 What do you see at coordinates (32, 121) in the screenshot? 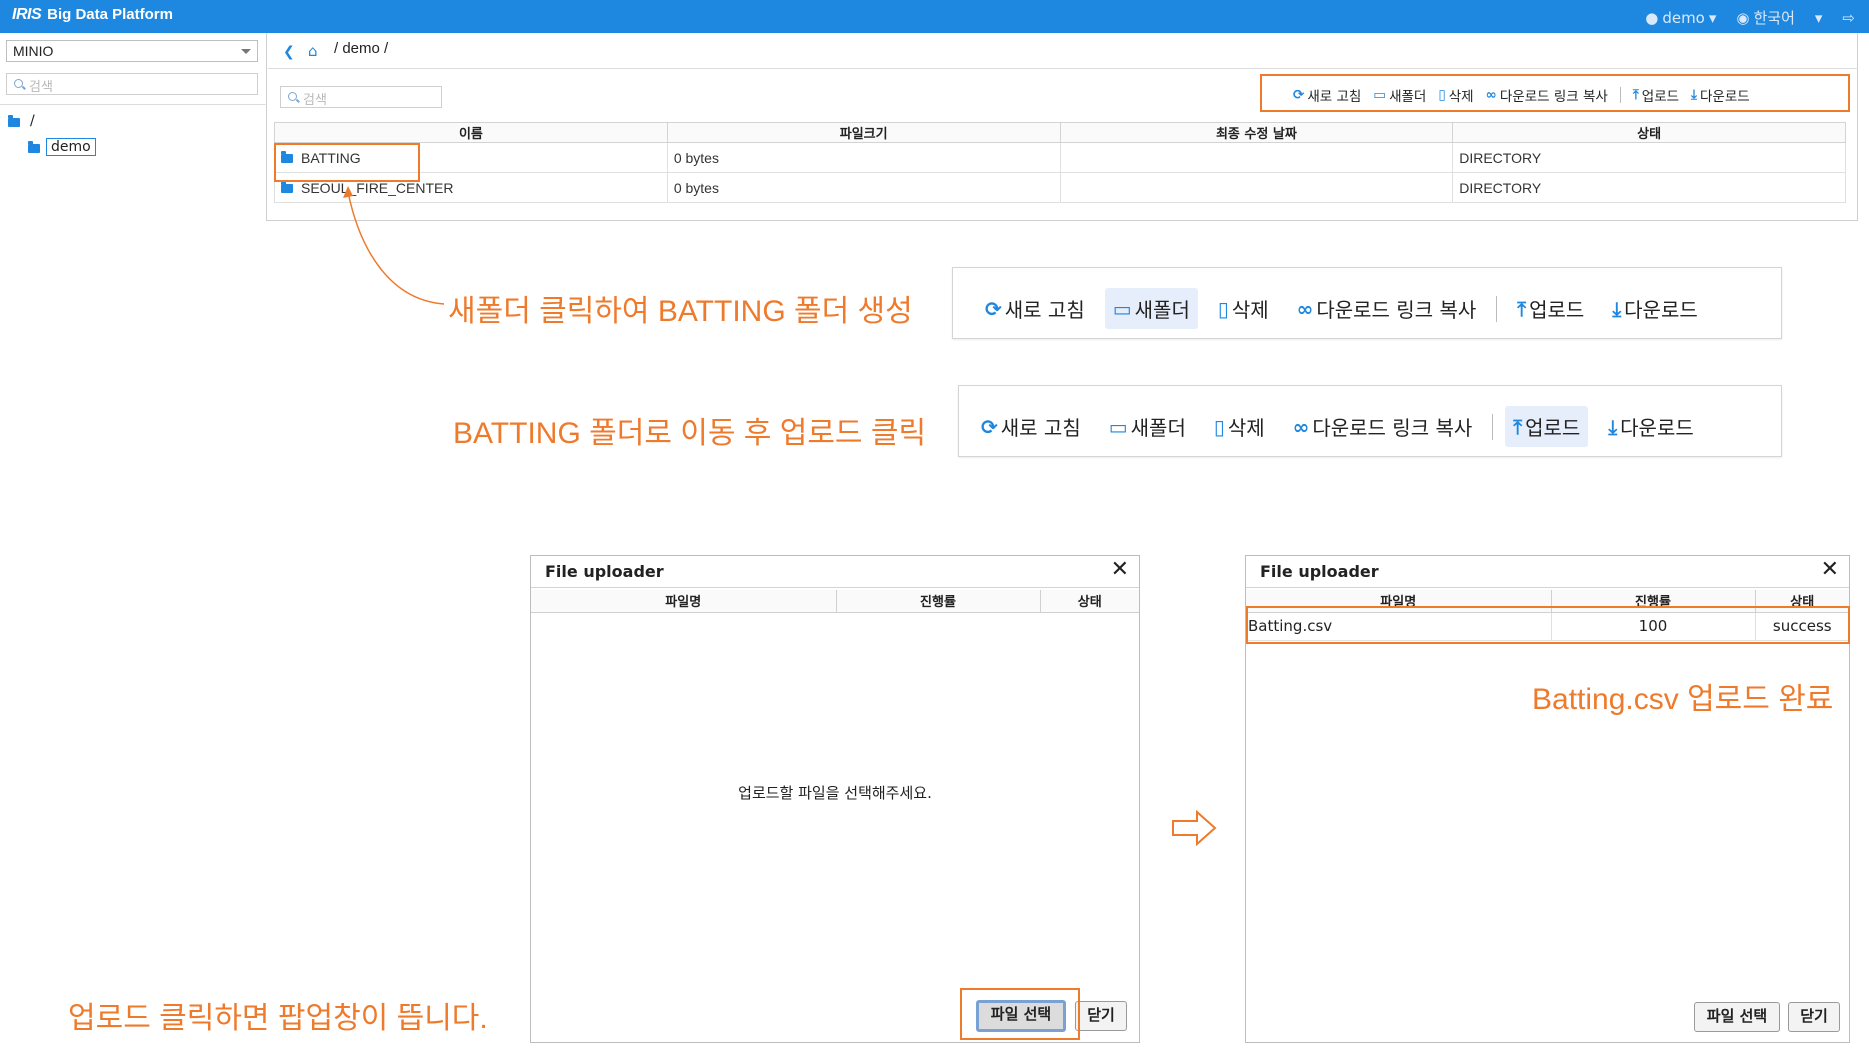
I see `tree-root-label: /` at bounding box center [32, 121].